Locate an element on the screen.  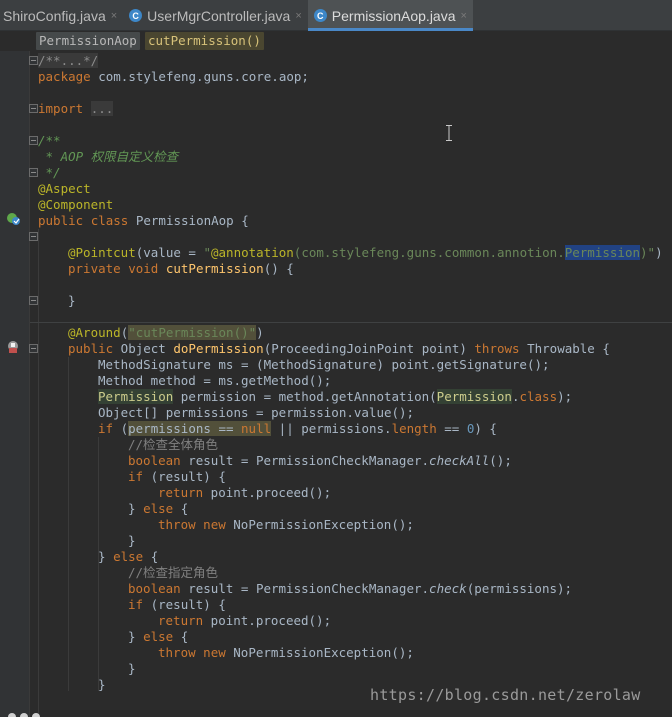
watermark: https://blog.csdn.net/zerolaw is located at coordinates (505, 695).